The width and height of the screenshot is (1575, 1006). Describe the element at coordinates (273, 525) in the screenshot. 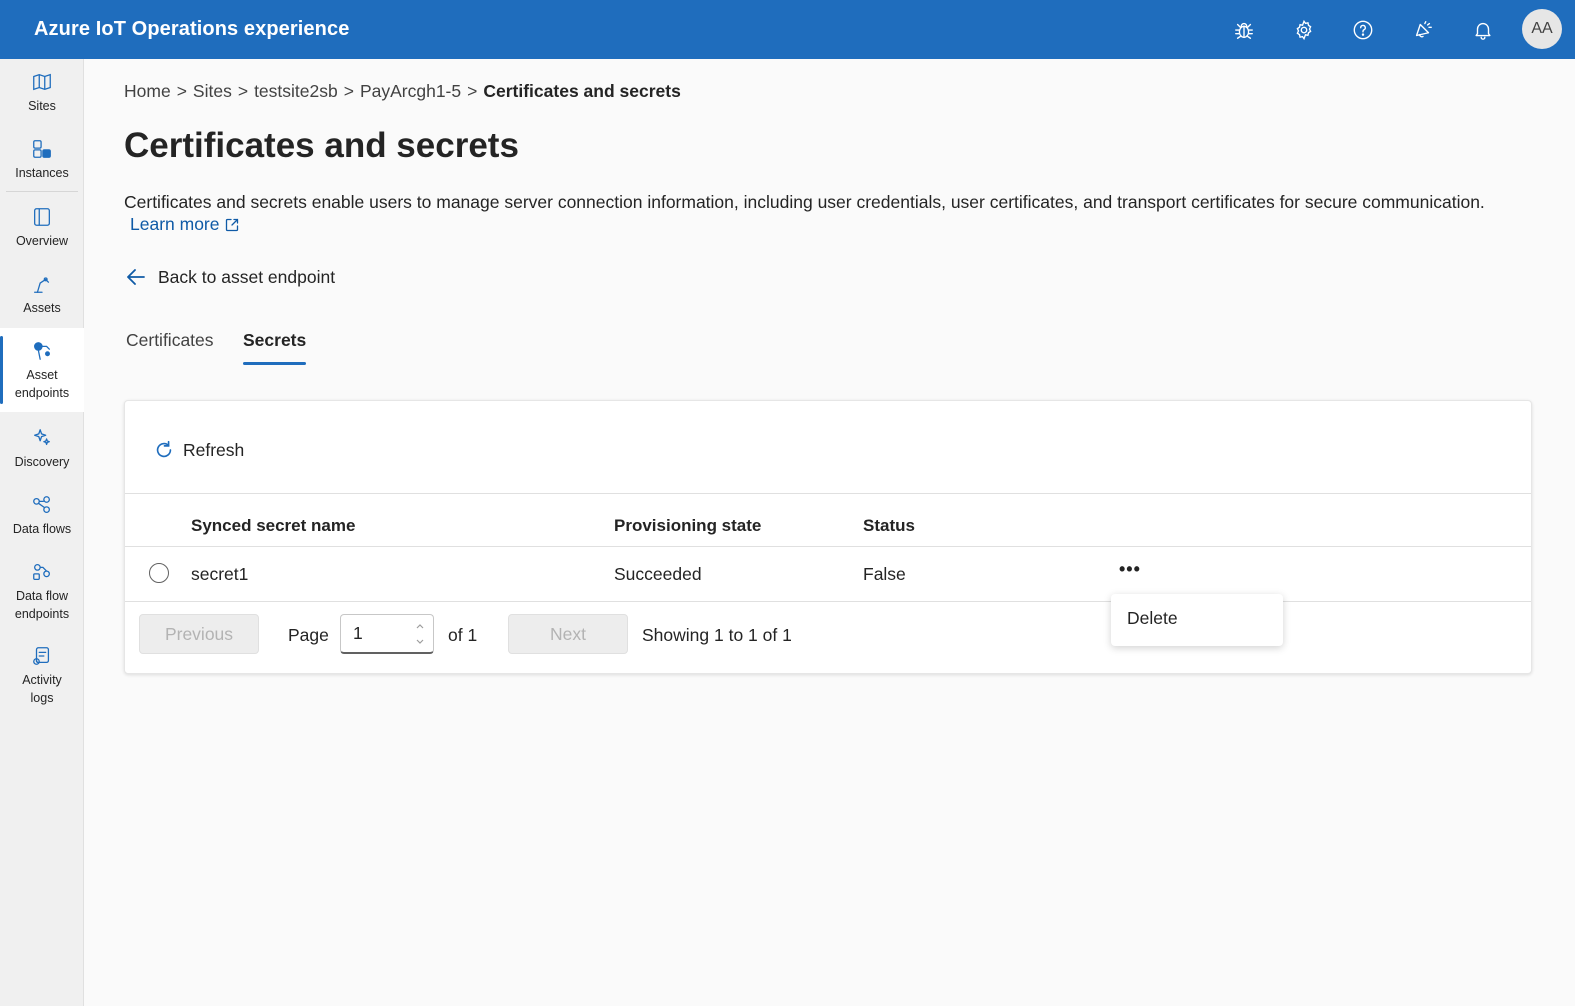

I see `column-header-name: Synced secret name` at that location.